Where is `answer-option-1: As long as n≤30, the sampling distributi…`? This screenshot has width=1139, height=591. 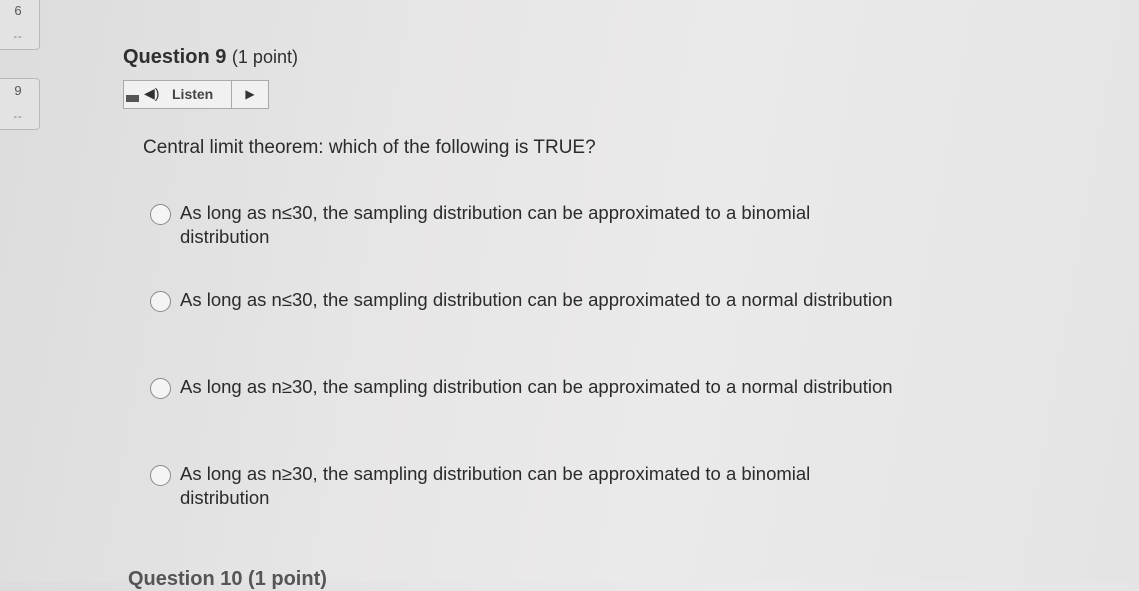 answer-option-1: As long as n≤30, the sampling distributi… is located at coordinates (530, 229).